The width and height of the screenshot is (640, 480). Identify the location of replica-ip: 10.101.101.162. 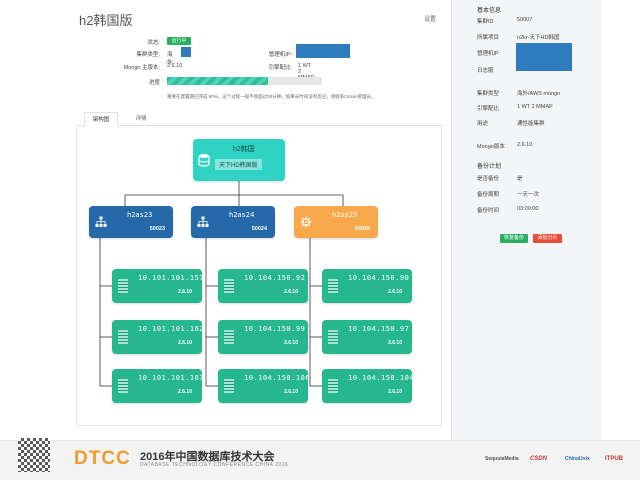
(171, 329).